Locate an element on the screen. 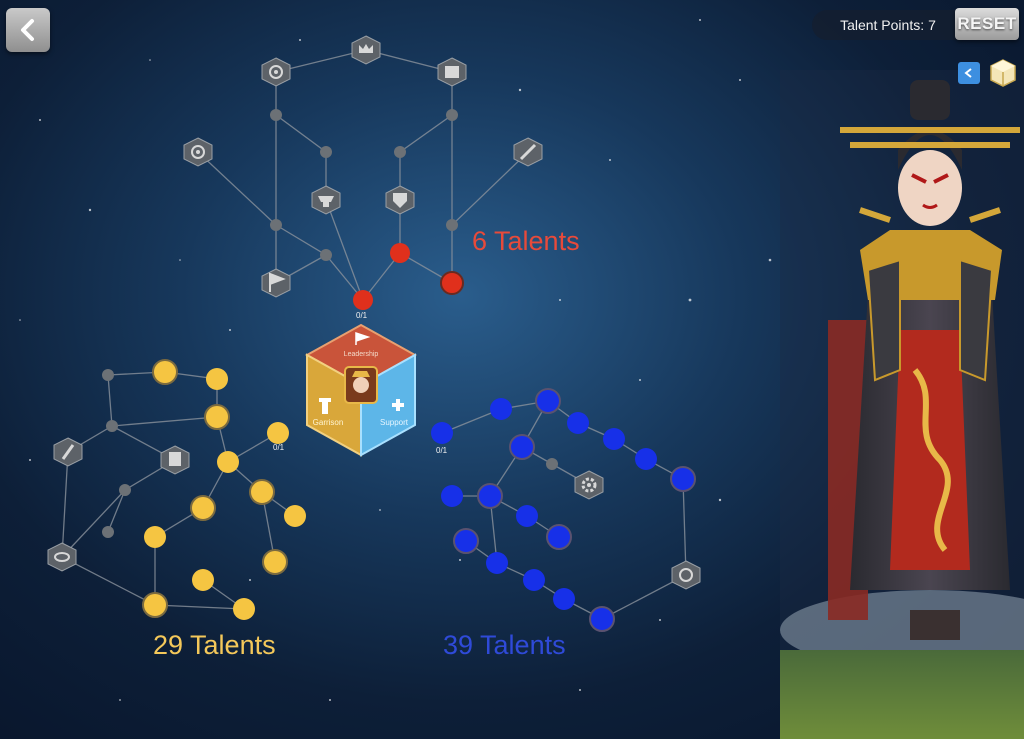  crown-icon is located at coordinates (366, 50).